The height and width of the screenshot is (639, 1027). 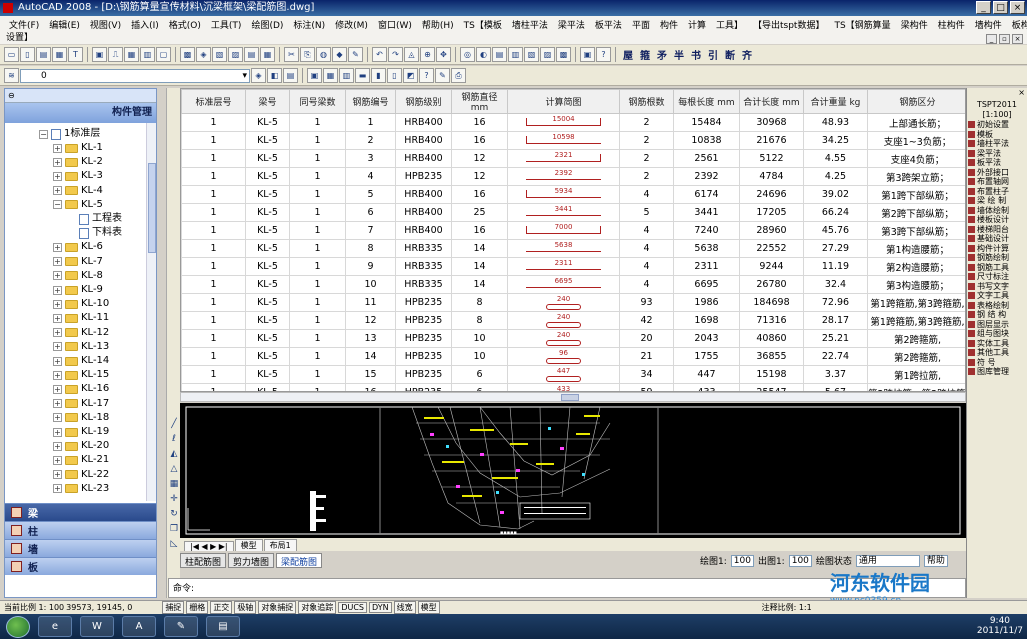 What do you see at coordinates (547, 54) in the screenshot?
I see `toolbar-tool-31-icon: ▨` at bounding box center [547, 54].